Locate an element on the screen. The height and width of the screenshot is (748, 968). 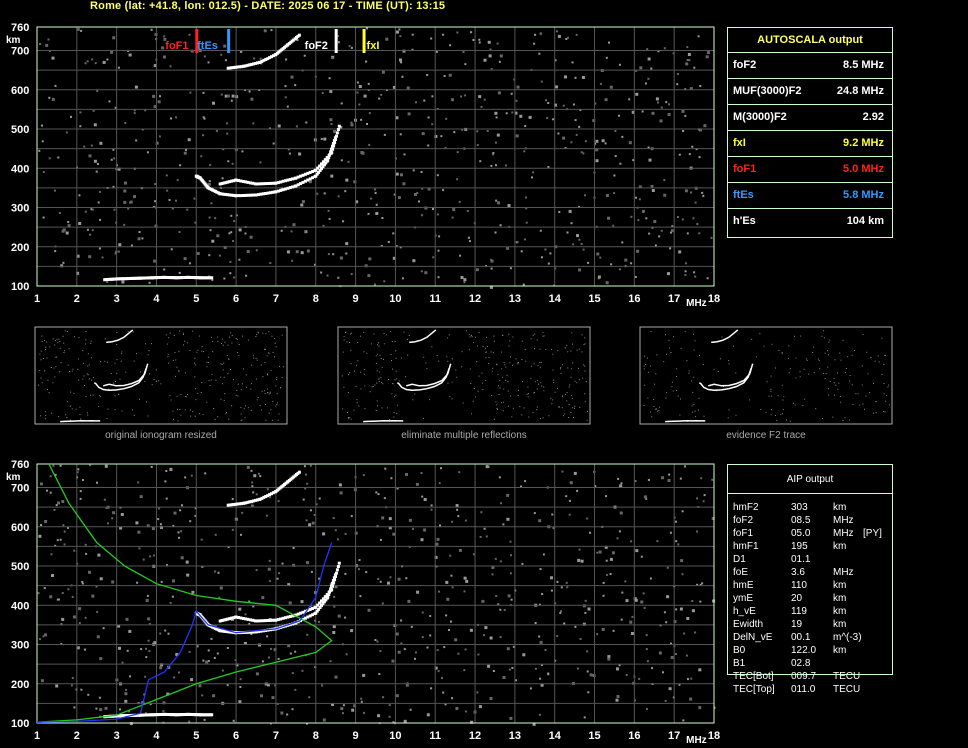
autoscala-value: 5.8 MHz is located at coordinates (863, 195).